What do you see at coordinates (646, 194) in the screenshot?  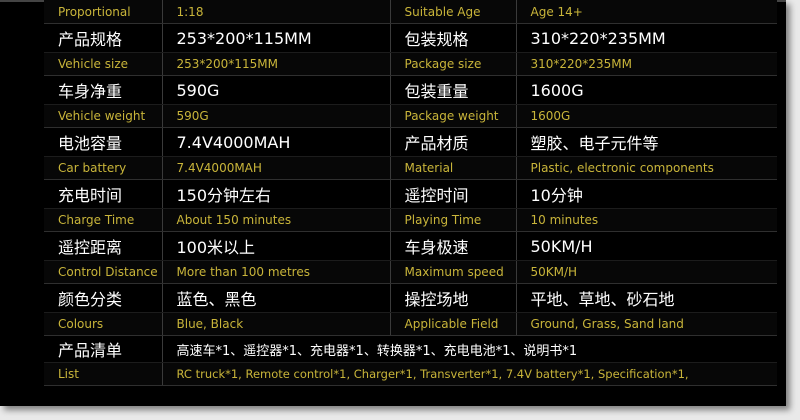 I see `spec-value-cn: 10分钟` at bounding box center [646, 194].